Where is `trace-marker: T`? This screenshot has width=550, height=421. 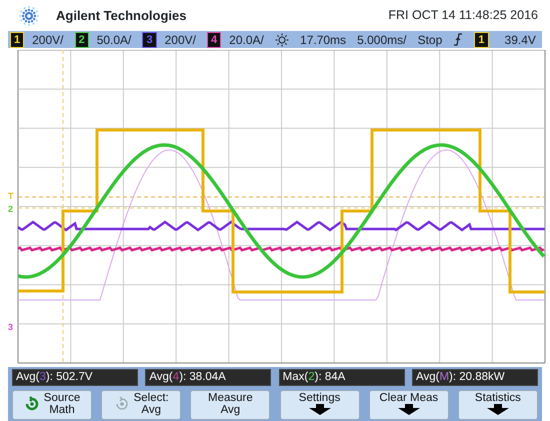
trace-marker: T is located at coordinates (11, 196).